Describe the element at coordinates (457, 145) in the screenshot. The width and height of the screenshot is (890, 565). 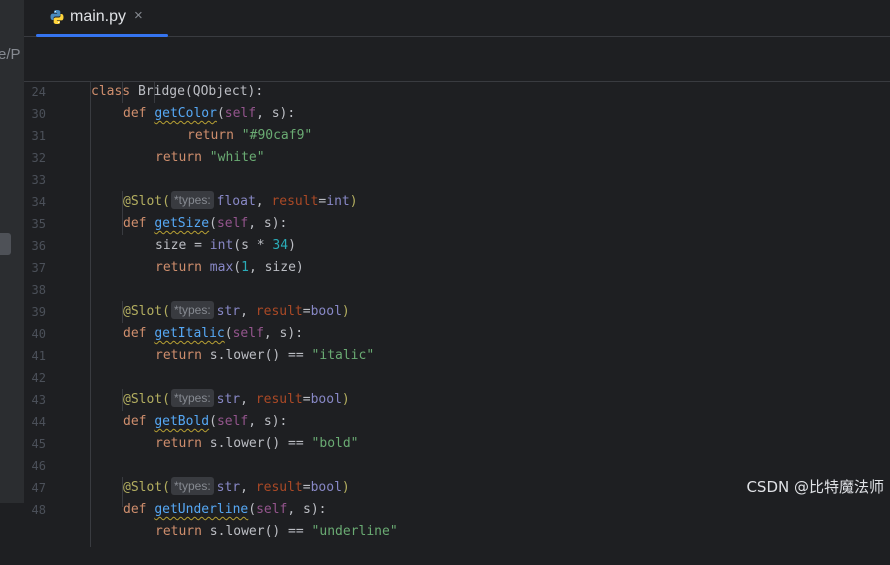
I see `code-line: 32` at that location.